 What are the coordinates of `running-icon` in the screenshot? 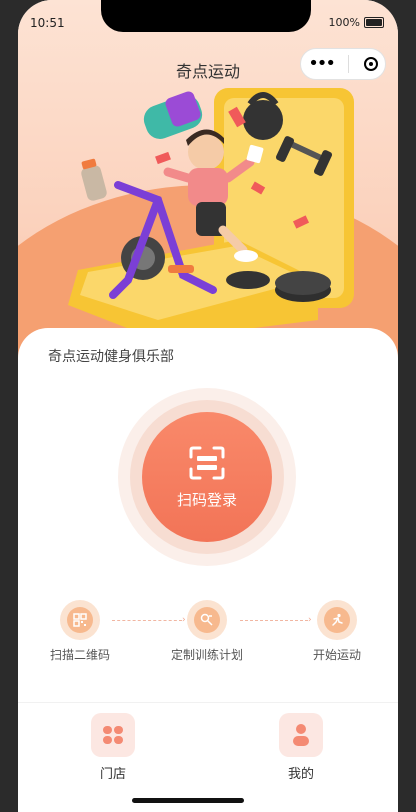 It's located at (337, 620).